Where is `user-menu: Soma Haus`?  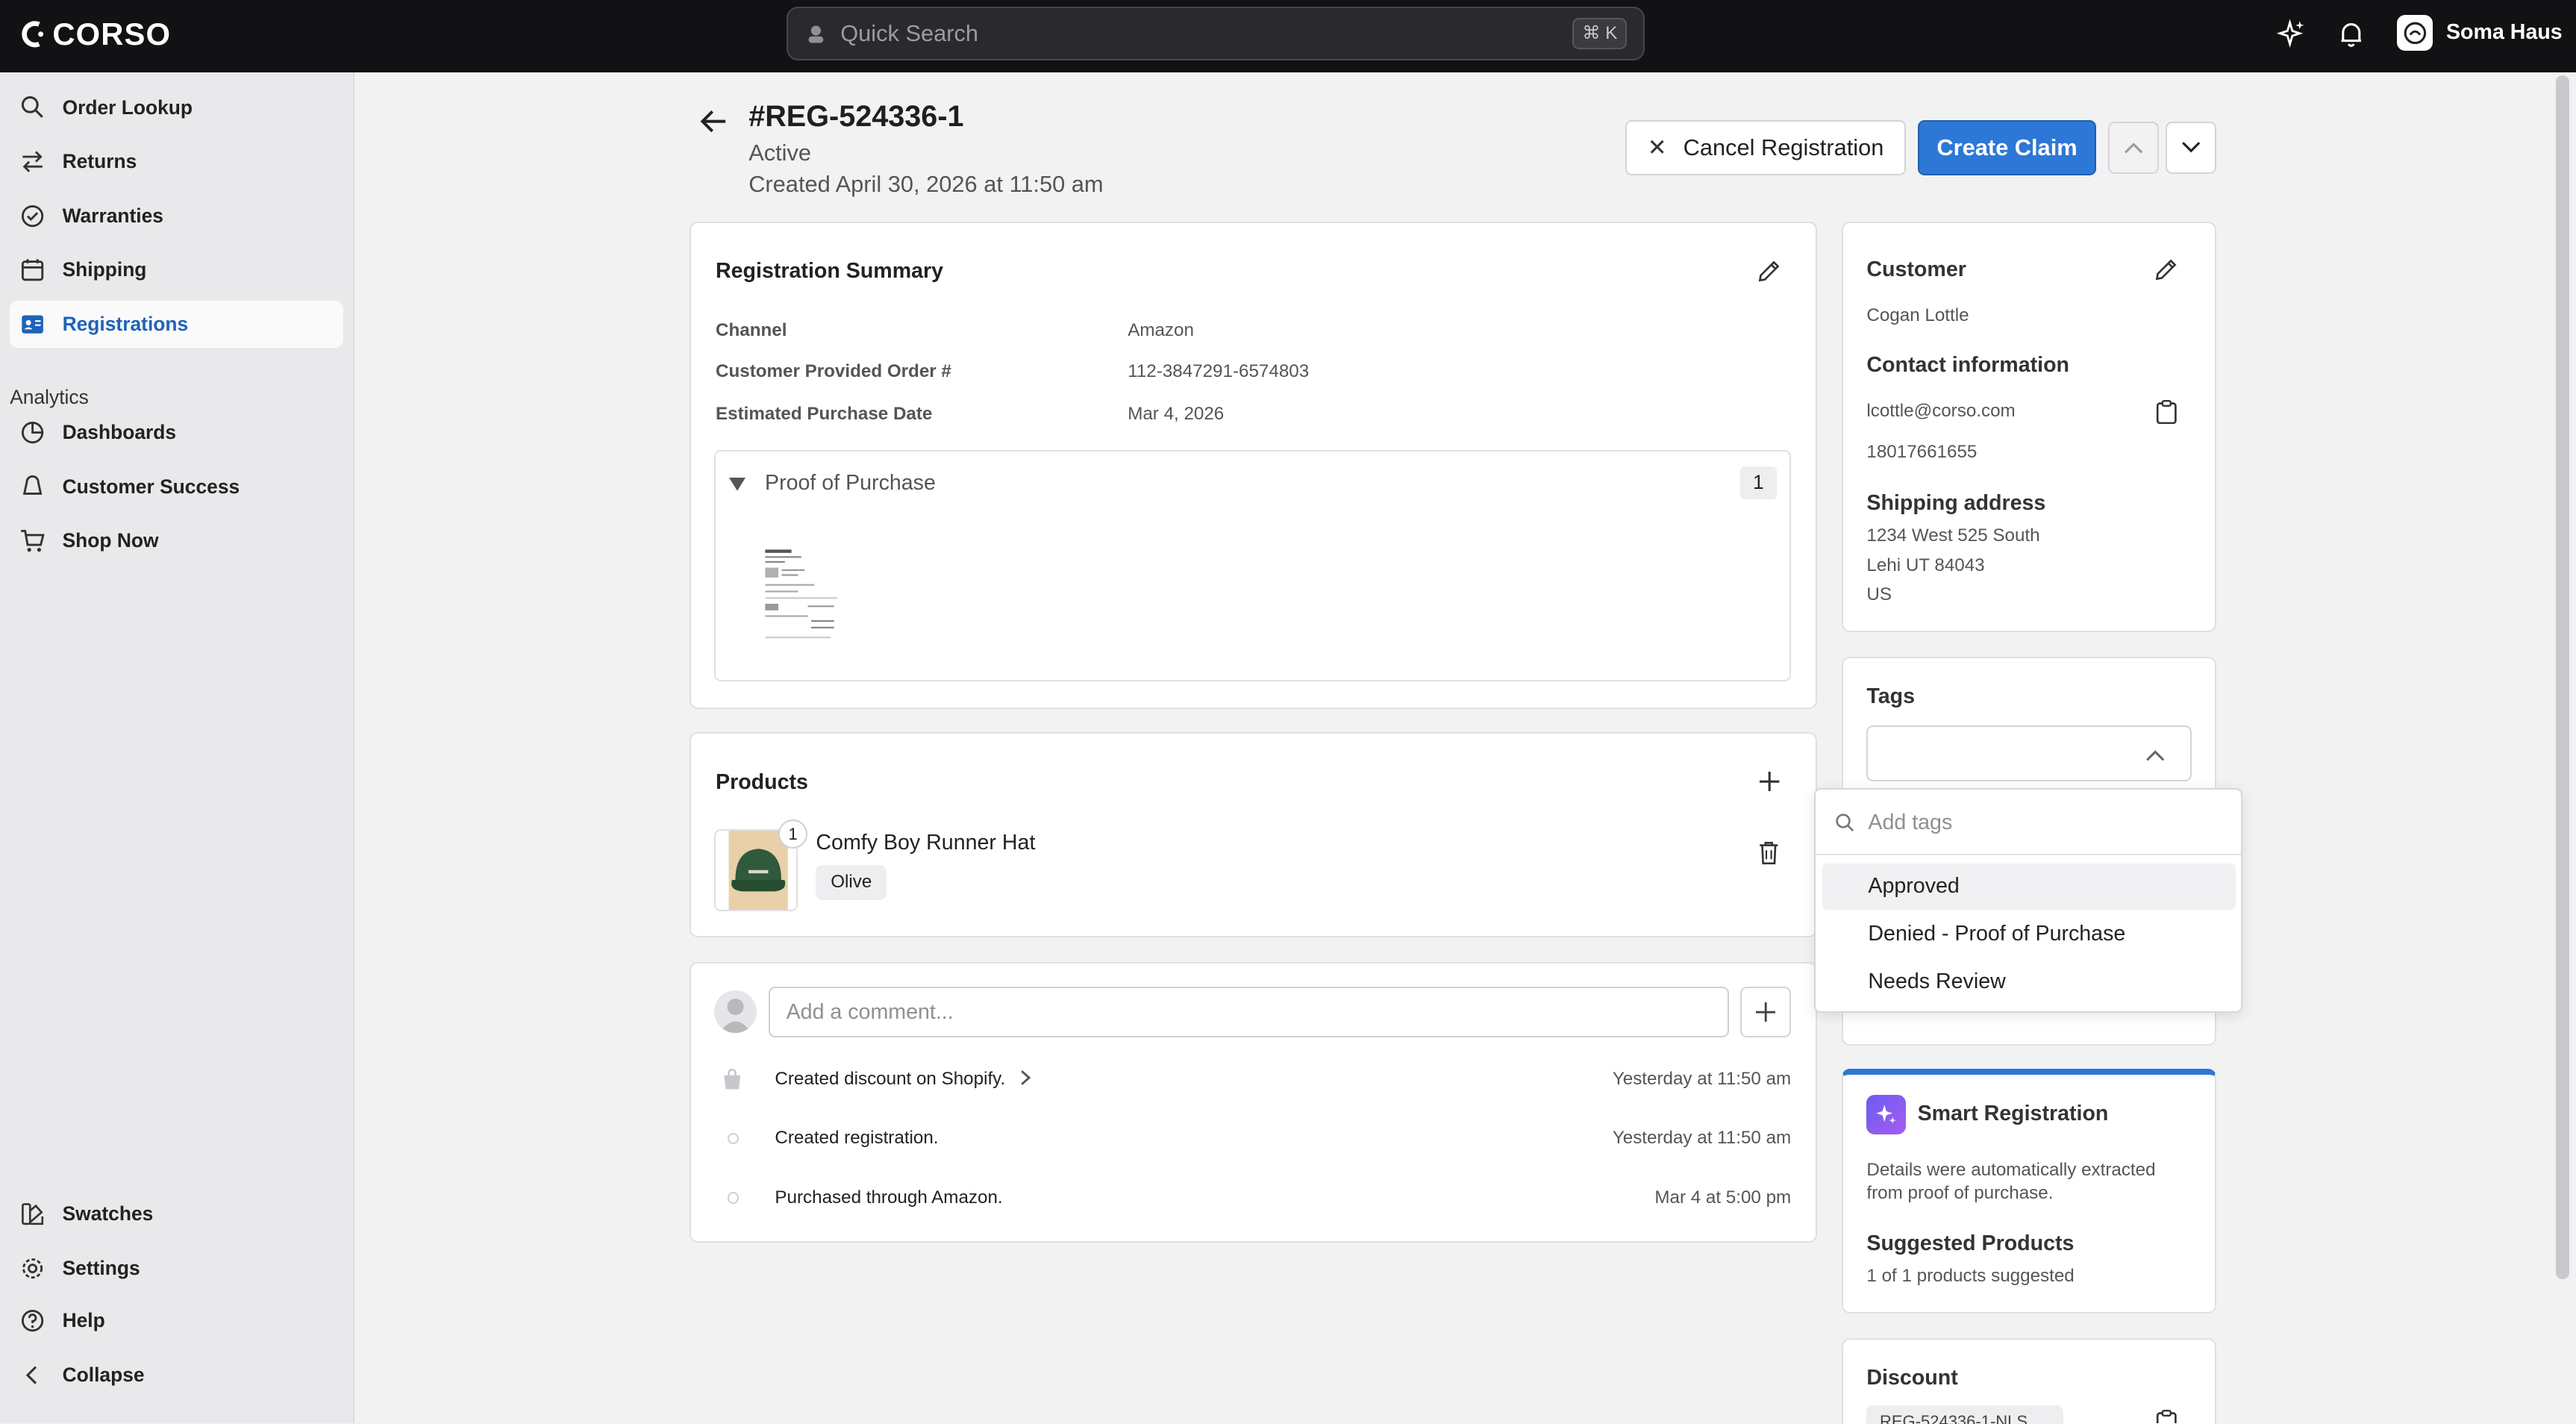
user-menu: Soma Haus is located at coordinates (2480, 32).